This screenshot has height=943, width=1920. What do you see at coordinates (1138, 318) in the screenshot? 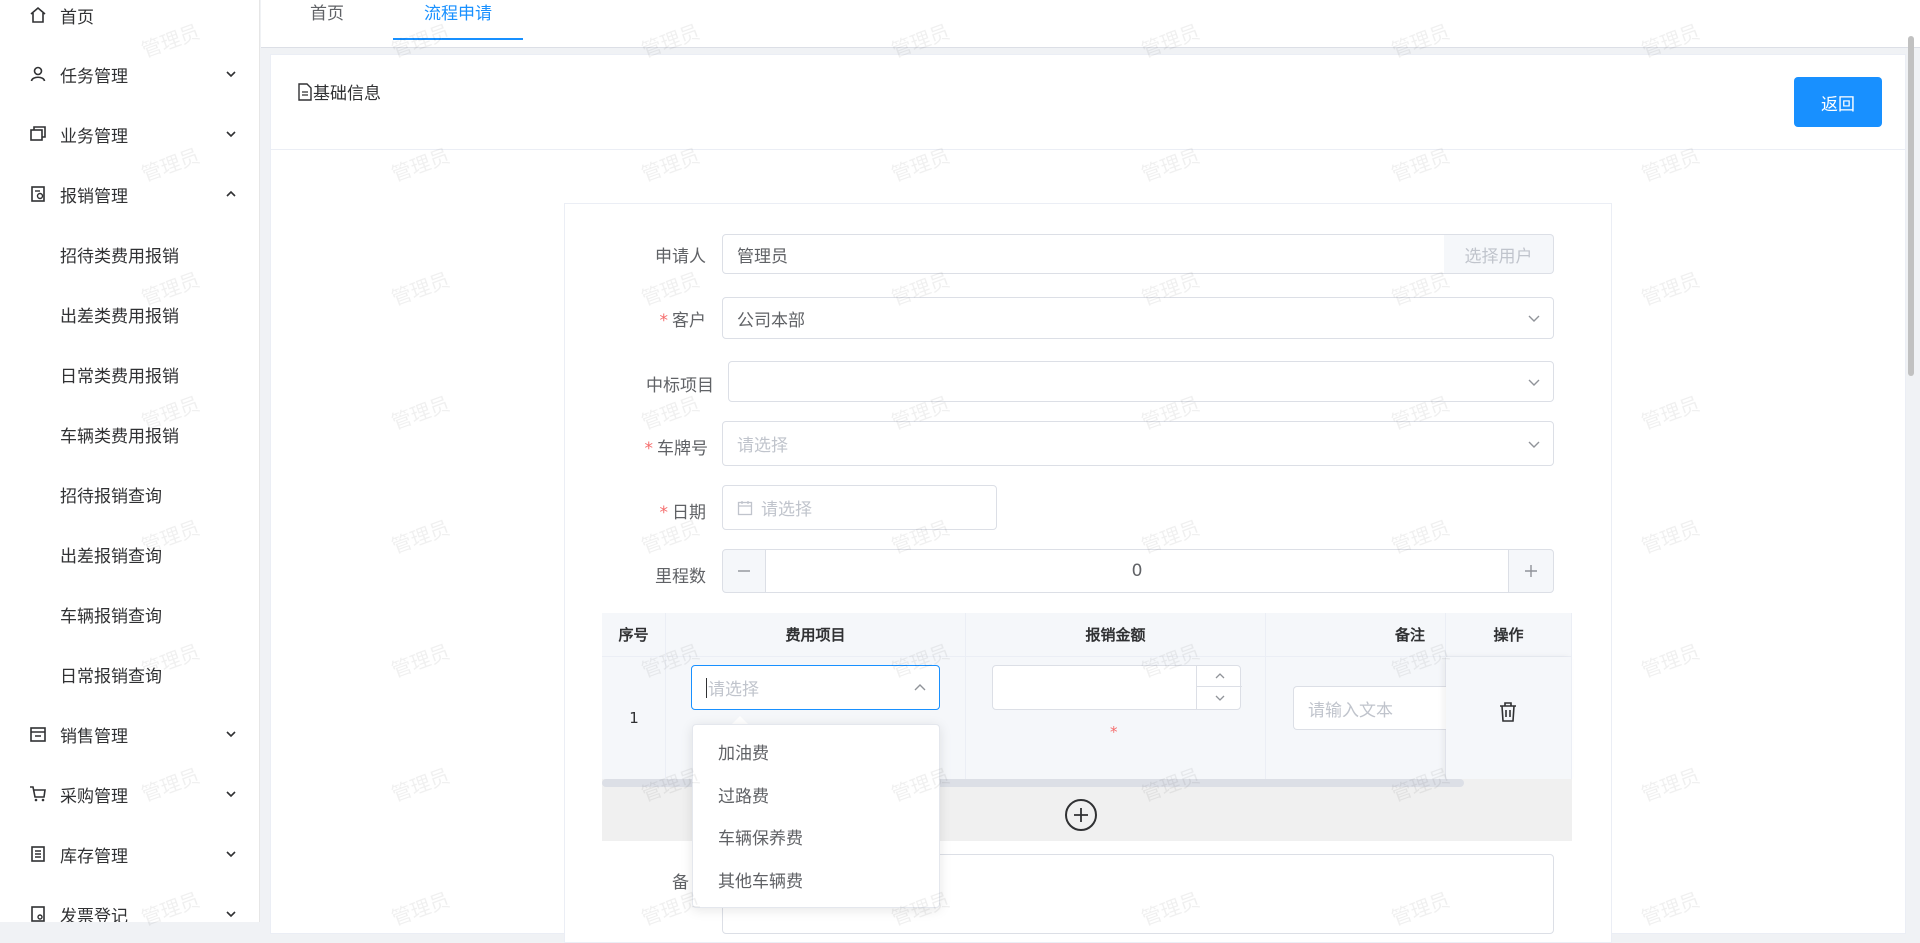
I see `customer-select: 公司本部` at bounding box center [1138, 318].